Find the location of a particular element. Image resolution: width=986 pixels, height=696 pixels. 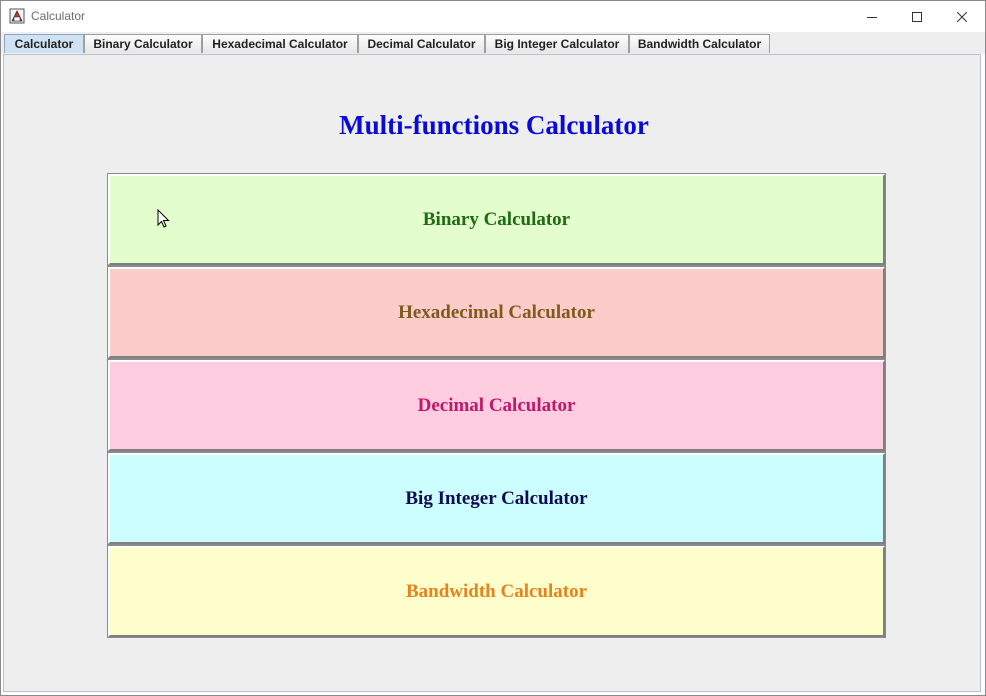

minimize-icon is located at coordinates (872, 17).